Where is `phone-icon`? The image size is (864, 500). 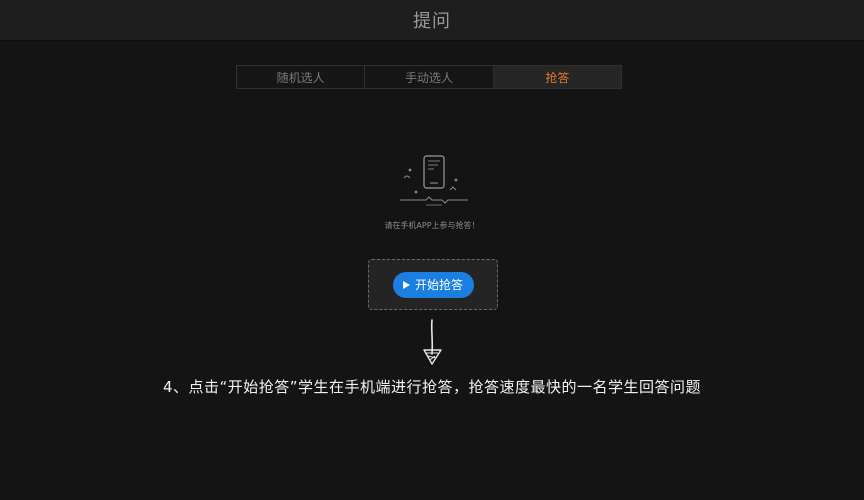
phone-icon is located at coordinates (434, 180).